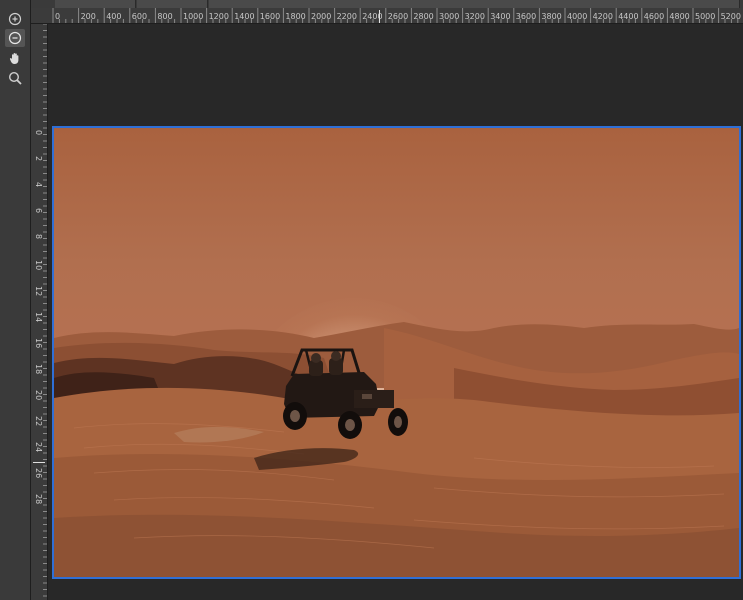 This screenshot has width=743, height=600. I want to click on ruler-tick-label: 3000, so click(449, 16).